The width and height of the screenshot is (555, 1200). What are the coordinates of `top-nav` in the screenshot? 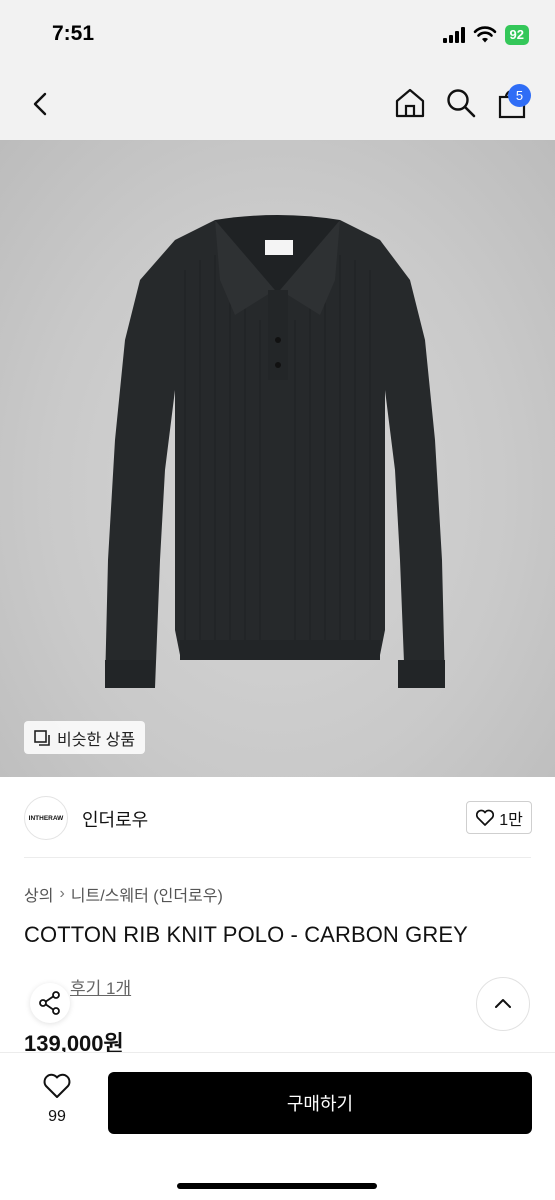 It's located at (277, 104).